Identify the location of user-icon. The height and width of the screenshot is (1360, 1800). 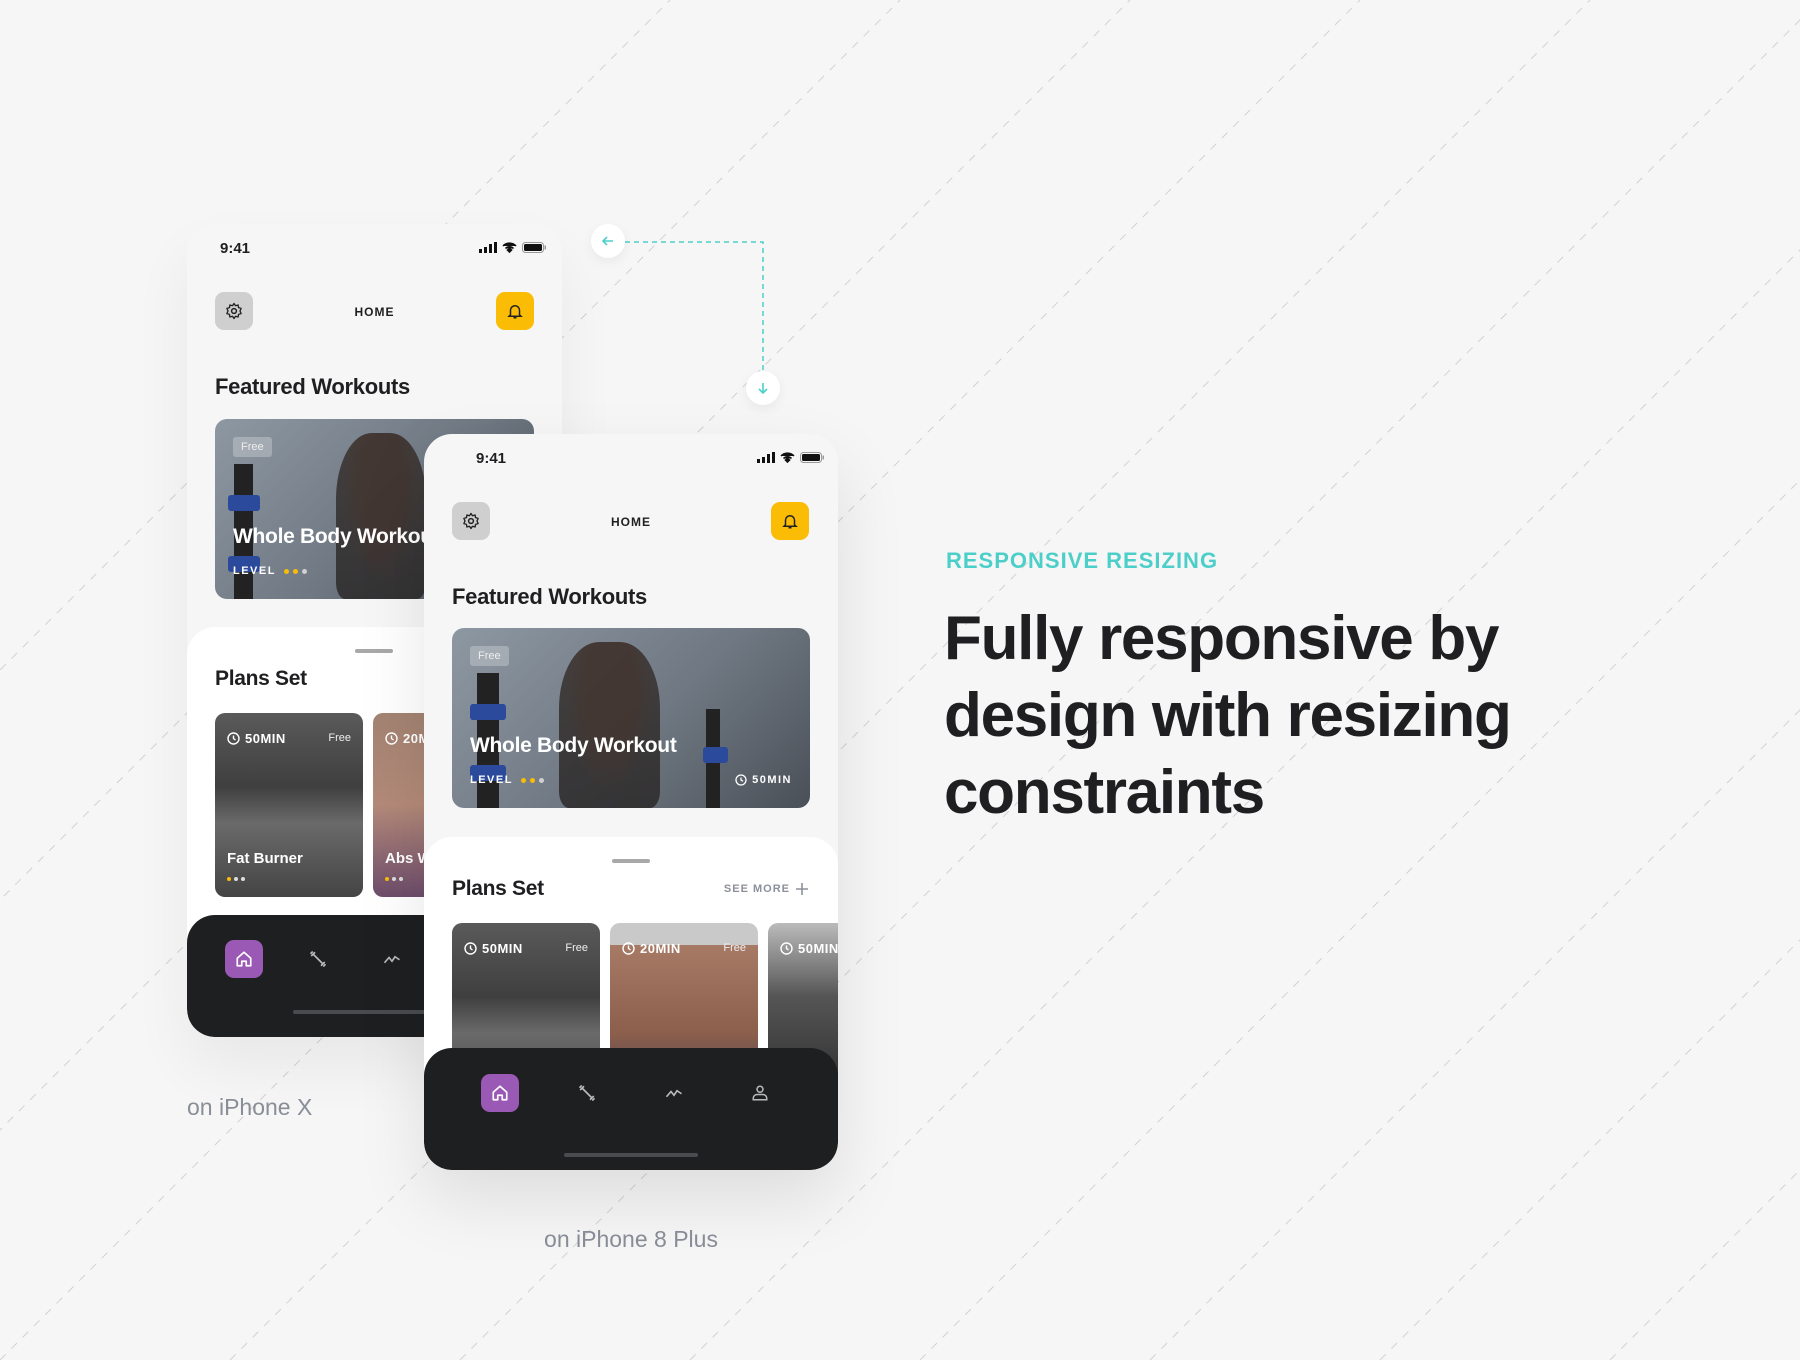
(760, 1093).